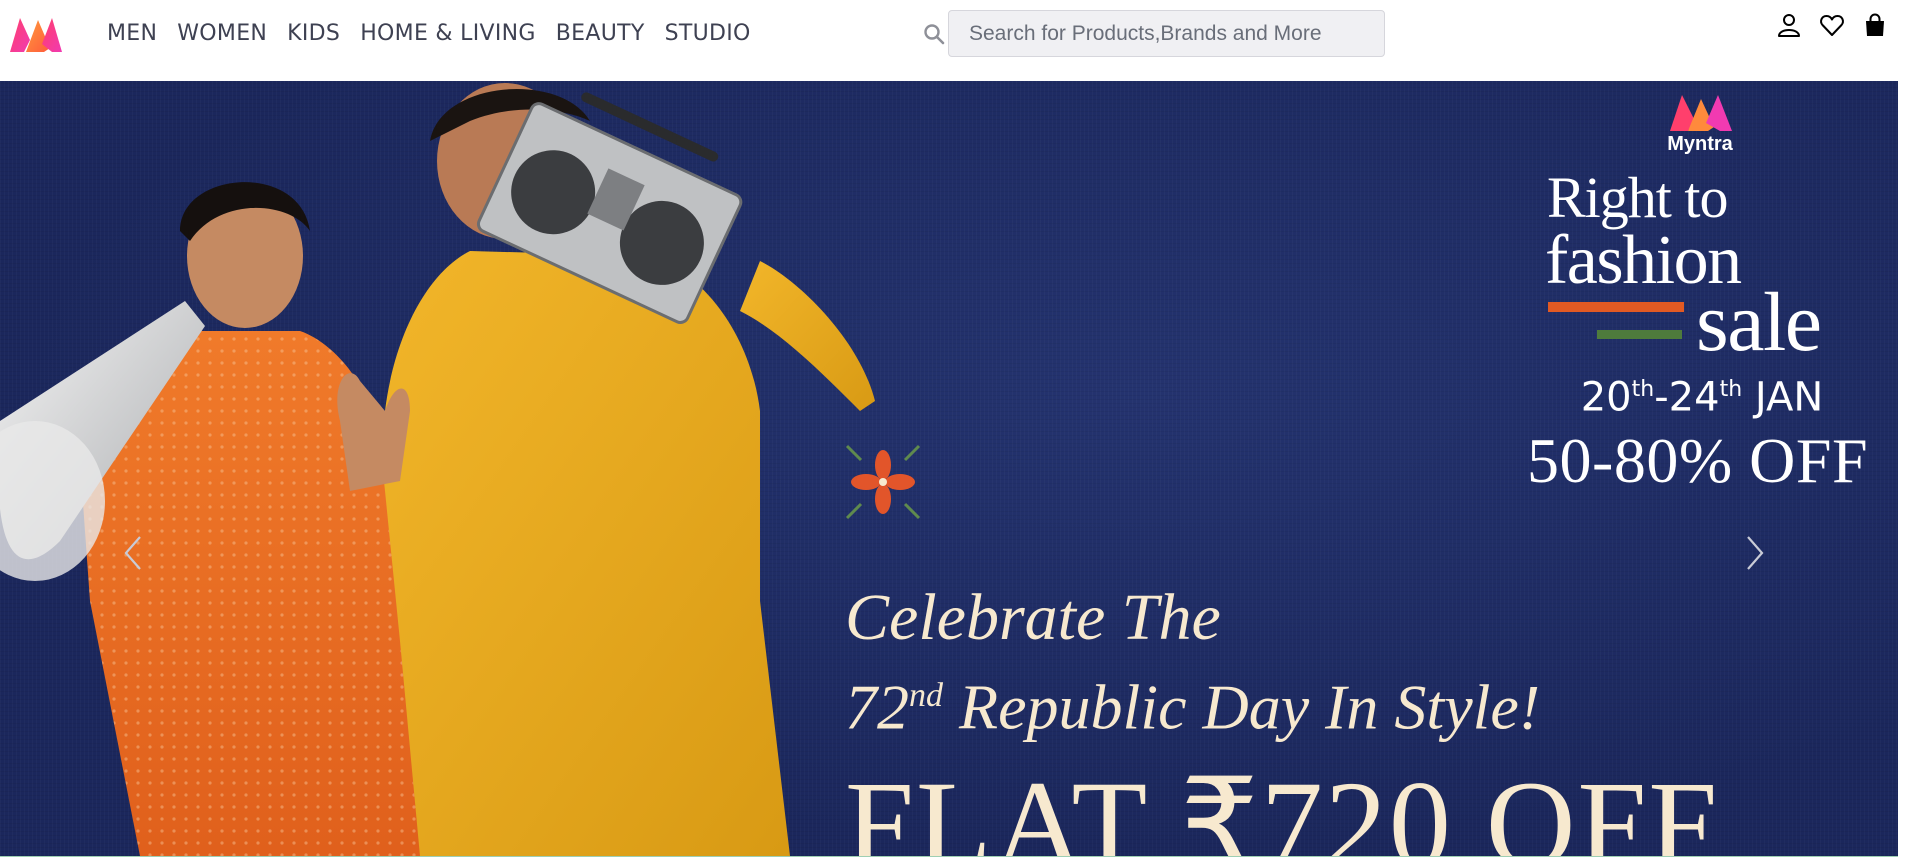  I want to click on sale-title-line3: sale, so click(1759, 322).